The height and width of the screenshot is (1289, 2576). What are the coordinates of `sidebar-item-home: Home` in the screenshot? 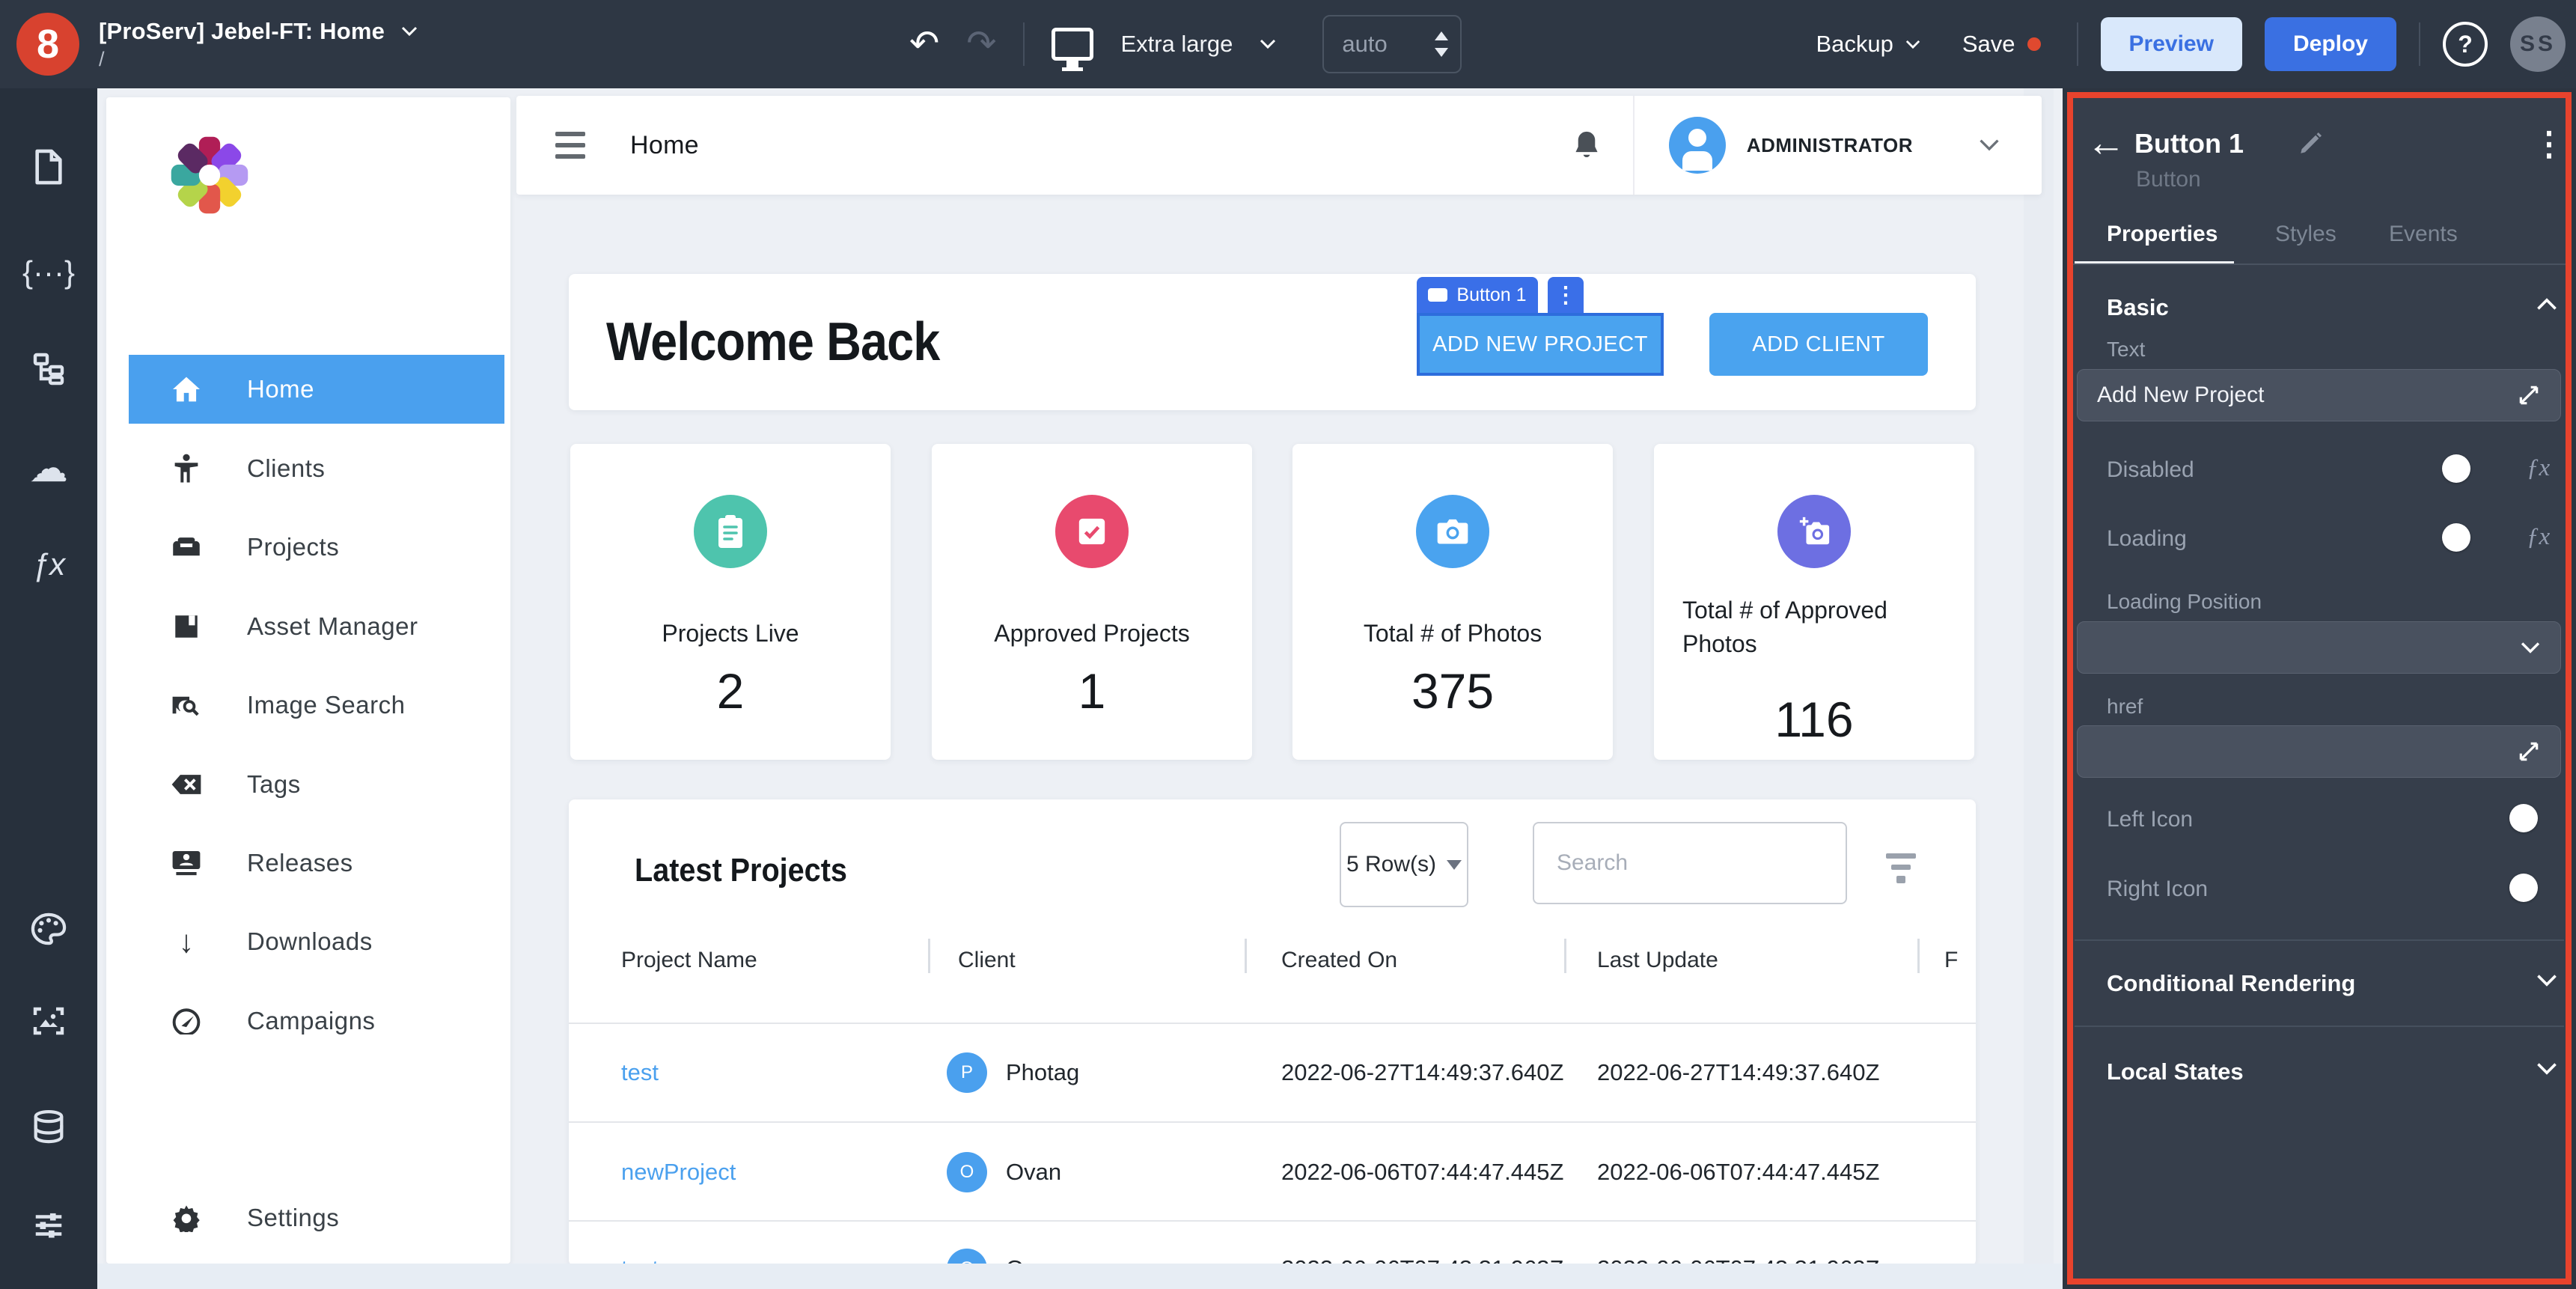 It's located at (316, 389).